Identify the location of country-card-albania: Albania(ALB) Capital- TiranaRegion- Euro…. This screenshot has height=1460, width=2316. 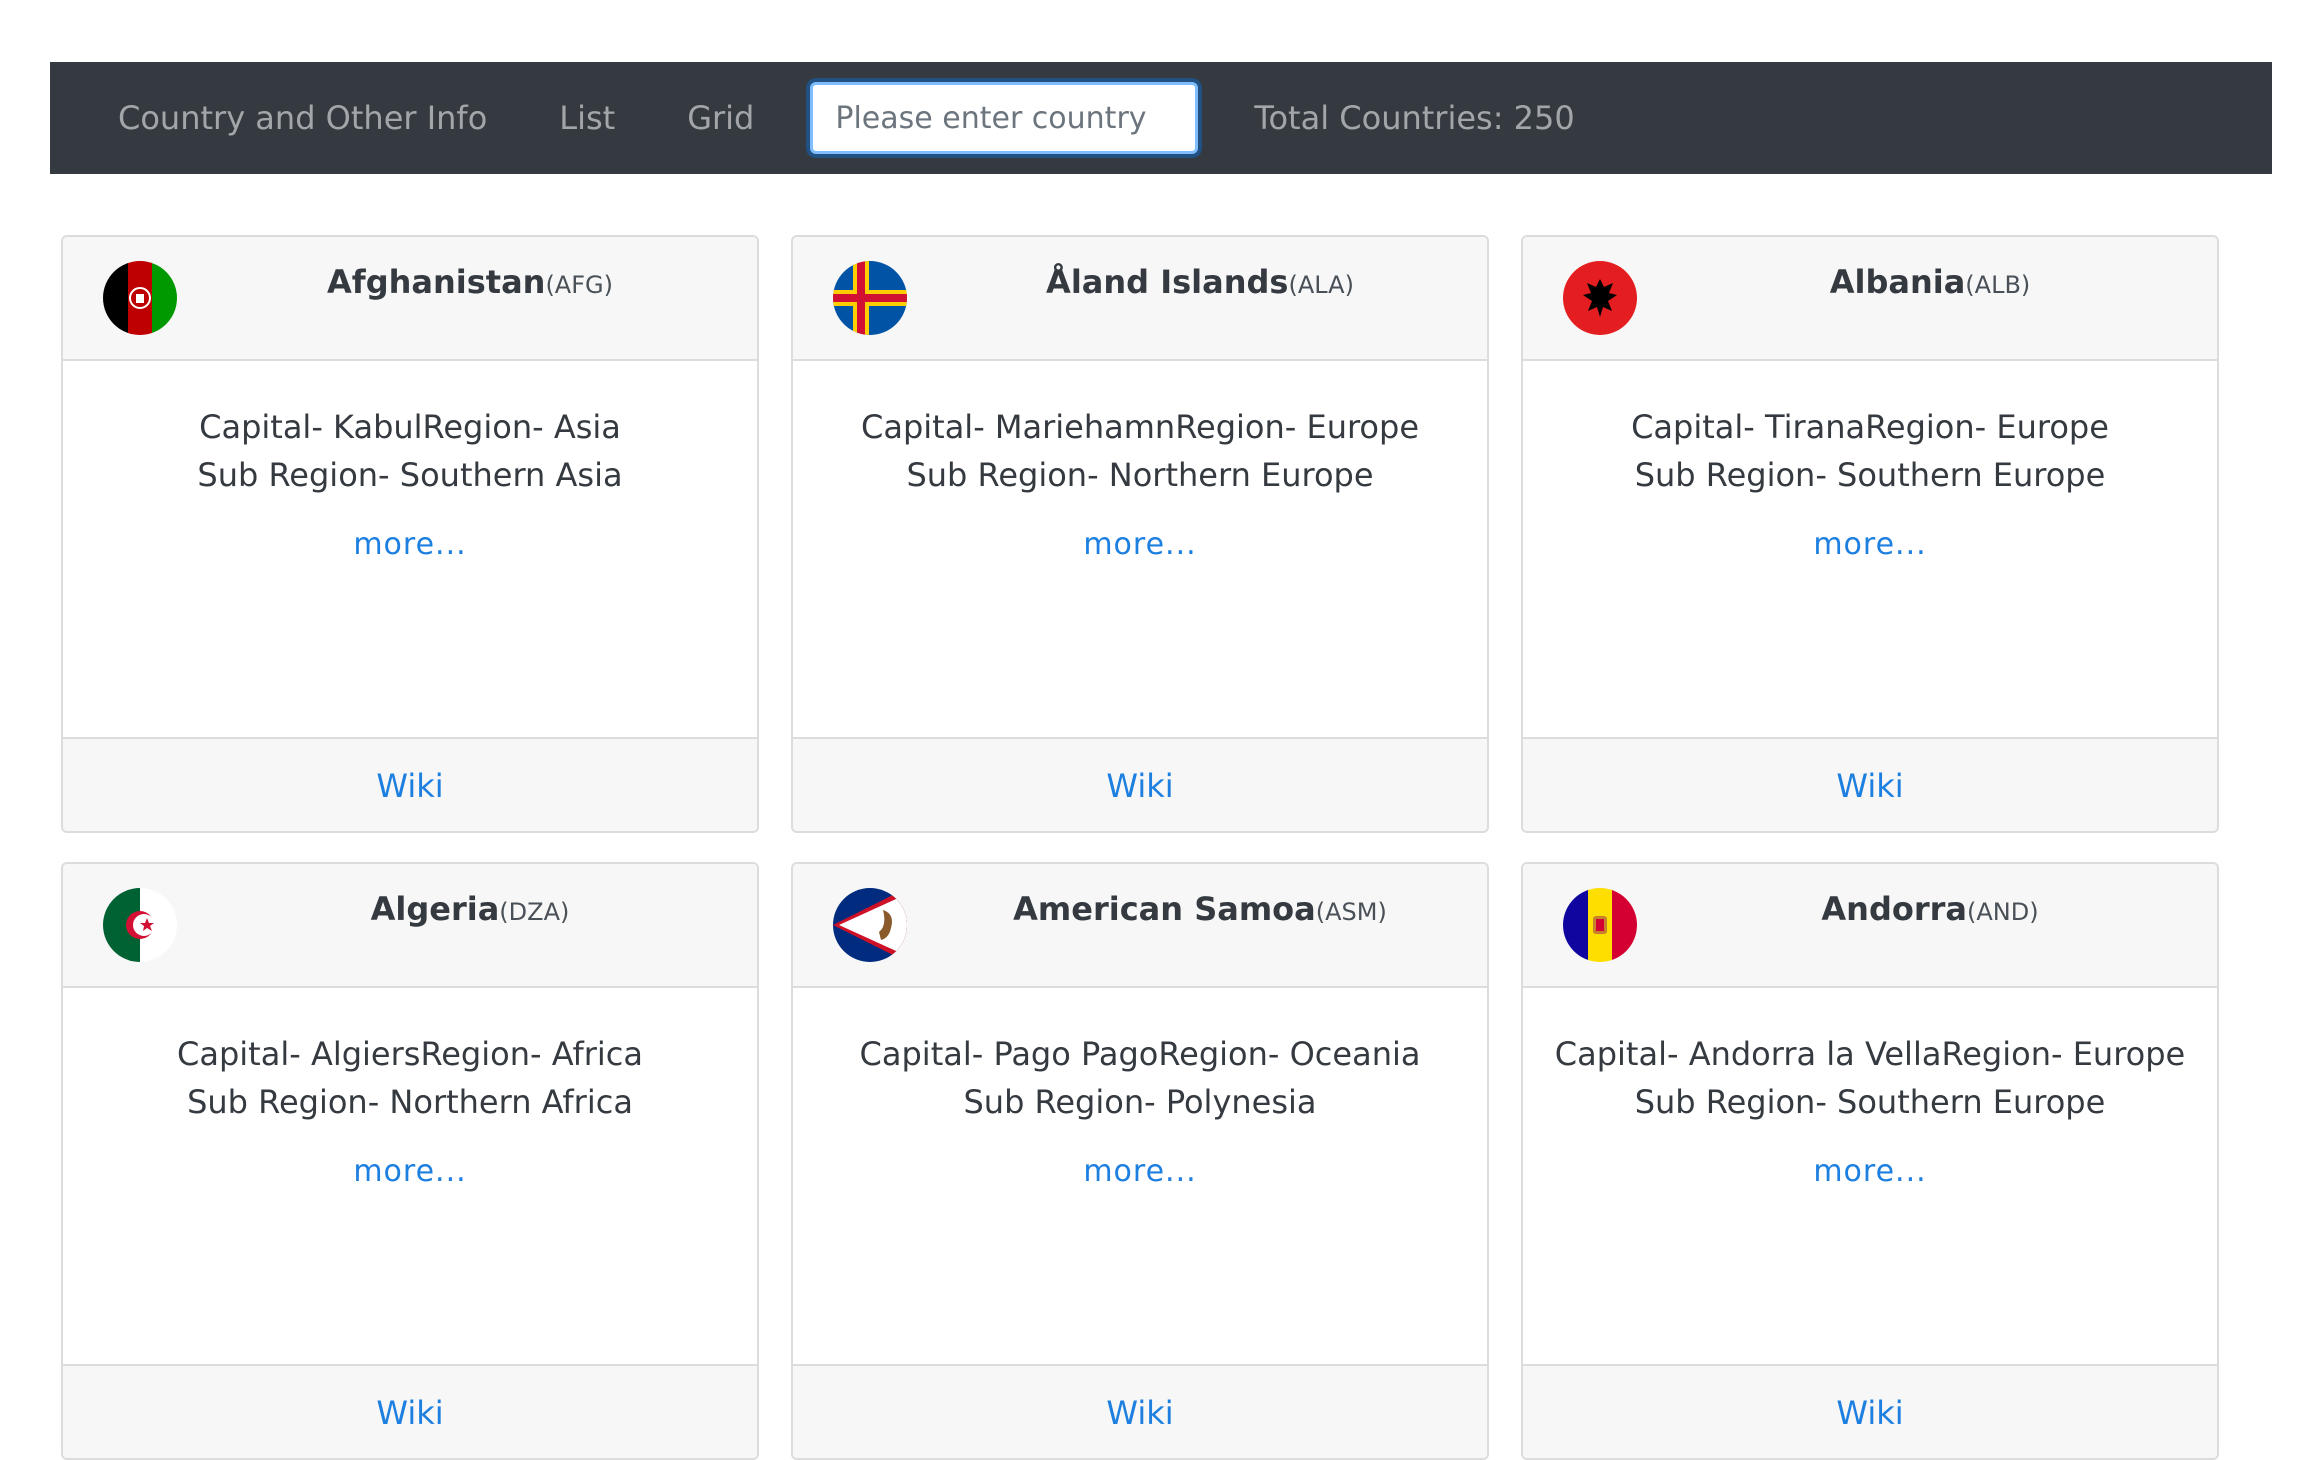
(1870, 534).